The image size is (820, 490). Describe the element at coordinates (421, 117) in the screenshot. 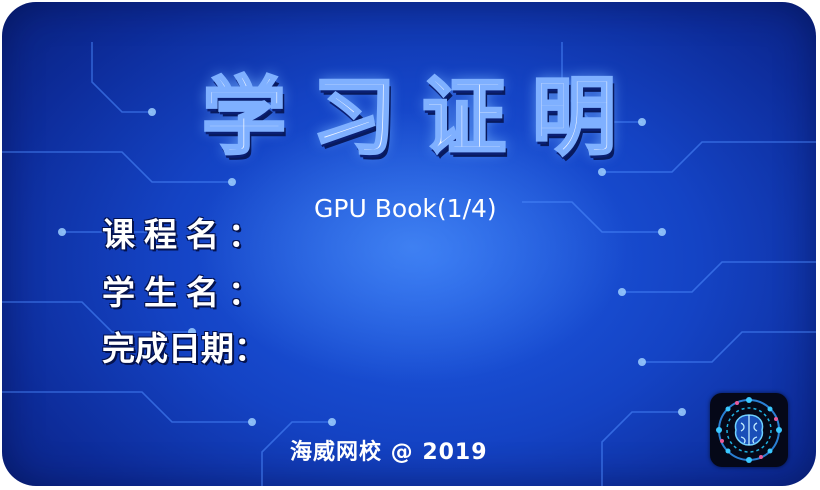

I see `page-title: 学习证明` at that location.